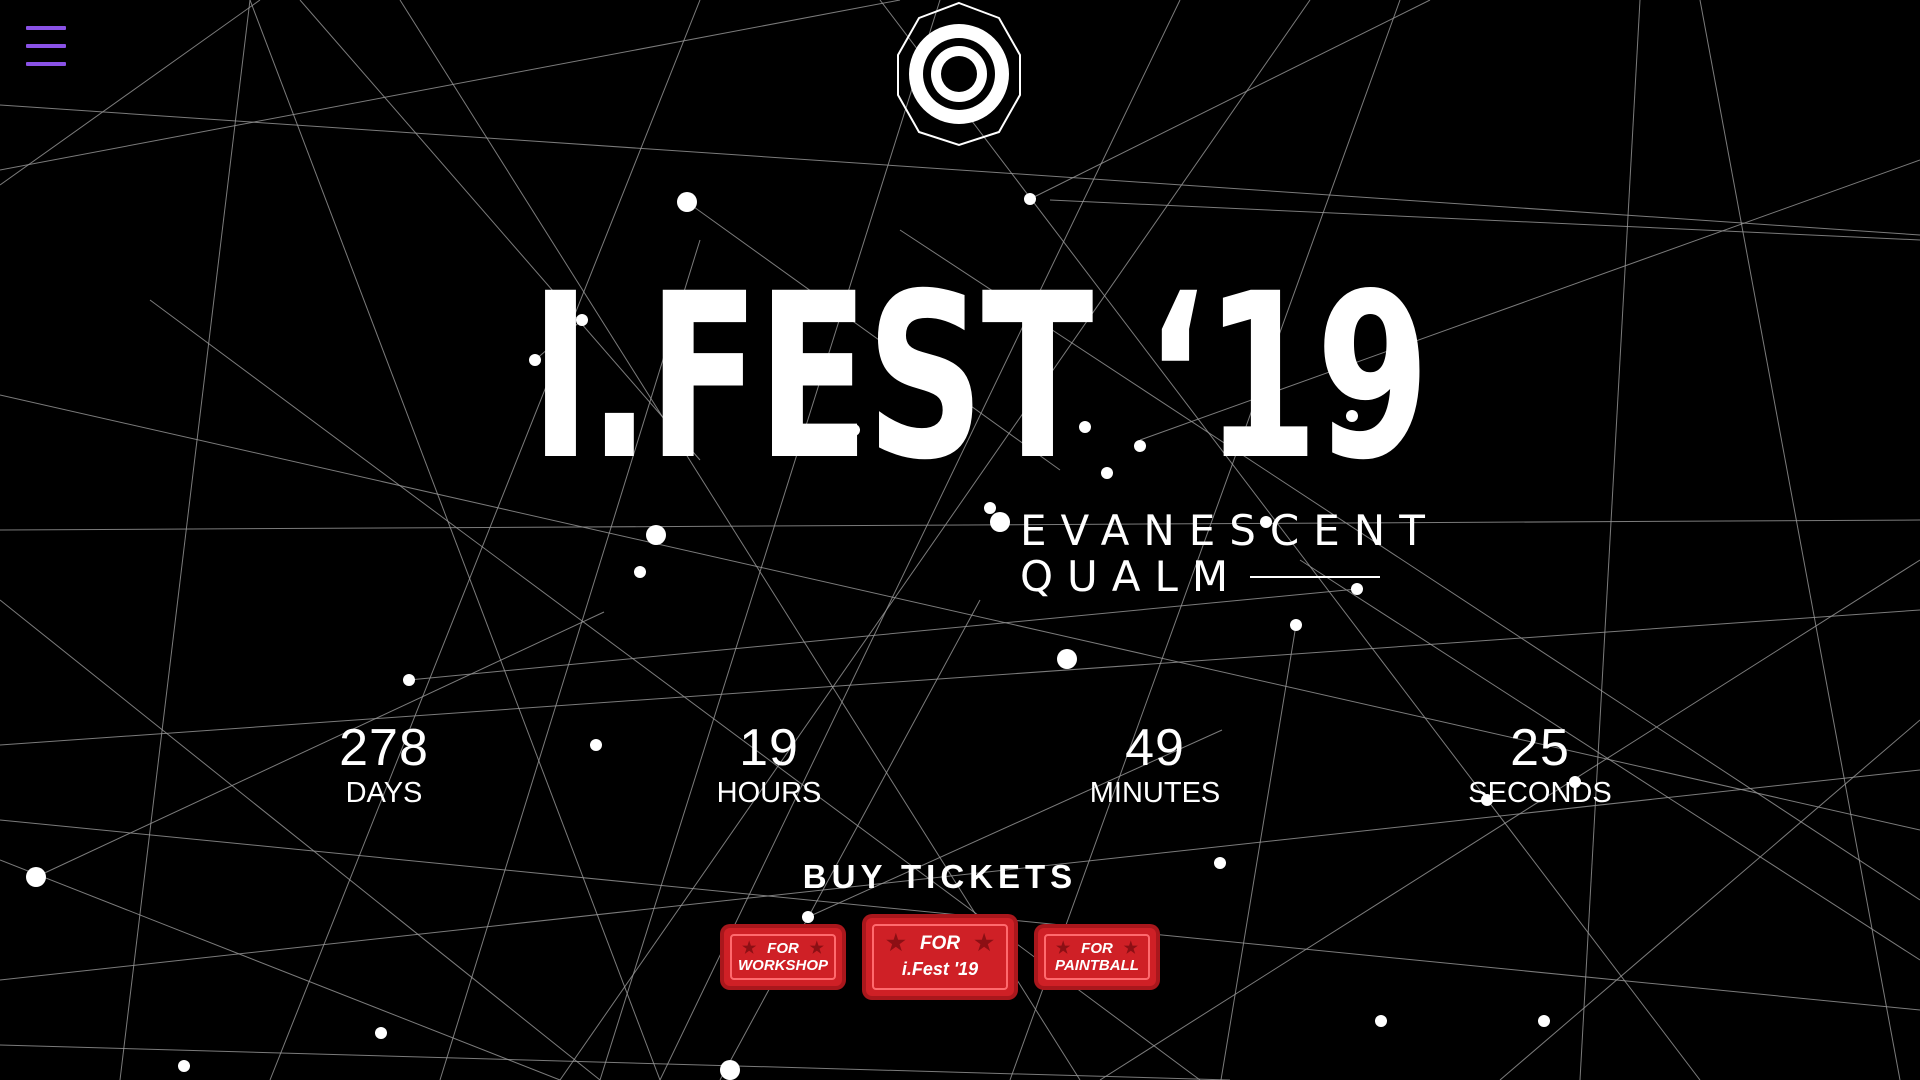 This screenshot has height=1080, width=1920. What do you see at coordinates (1540, 793) in the screenshot?
I see `countdown-seconds-label: SECONDS` at bounding box center [1540, 793].